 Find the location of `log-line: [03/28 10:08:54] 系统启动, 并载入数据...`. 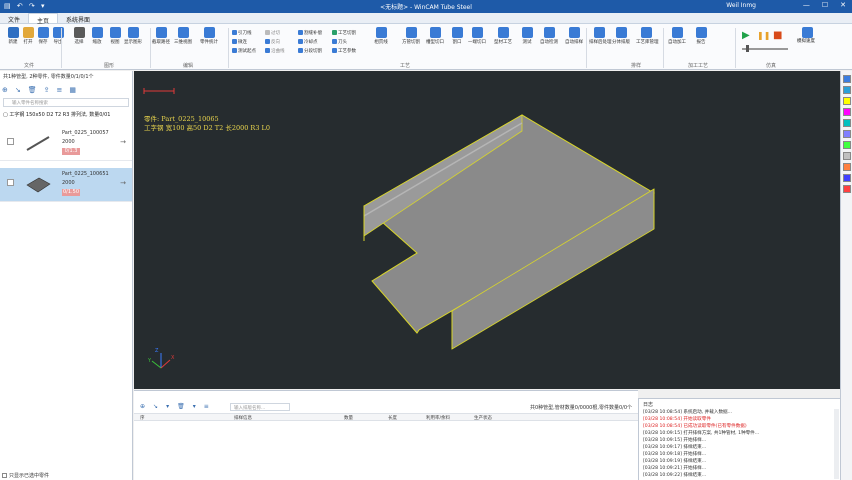

log-line: [03/28 10:08:54] 系统启动, 并载入数据... is located at coordinates (688, 412).